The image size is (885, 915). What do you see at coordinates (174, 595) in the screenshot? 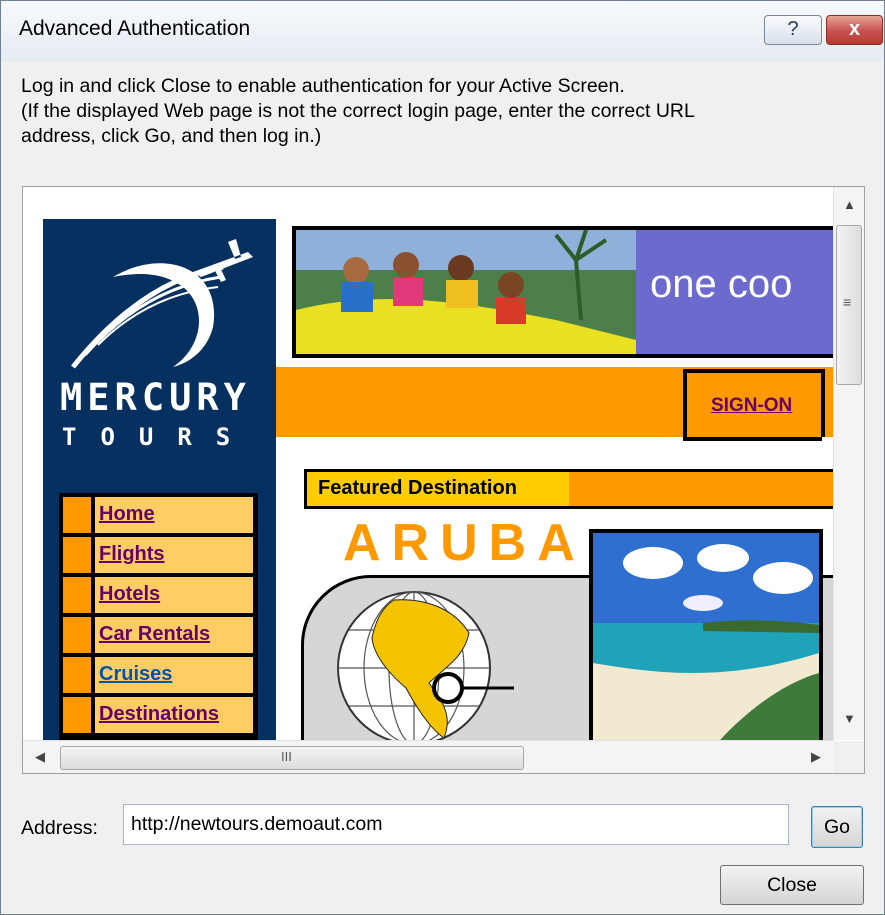
I see `nav-label-bg: Hotels` at bounding box center [174, 595].